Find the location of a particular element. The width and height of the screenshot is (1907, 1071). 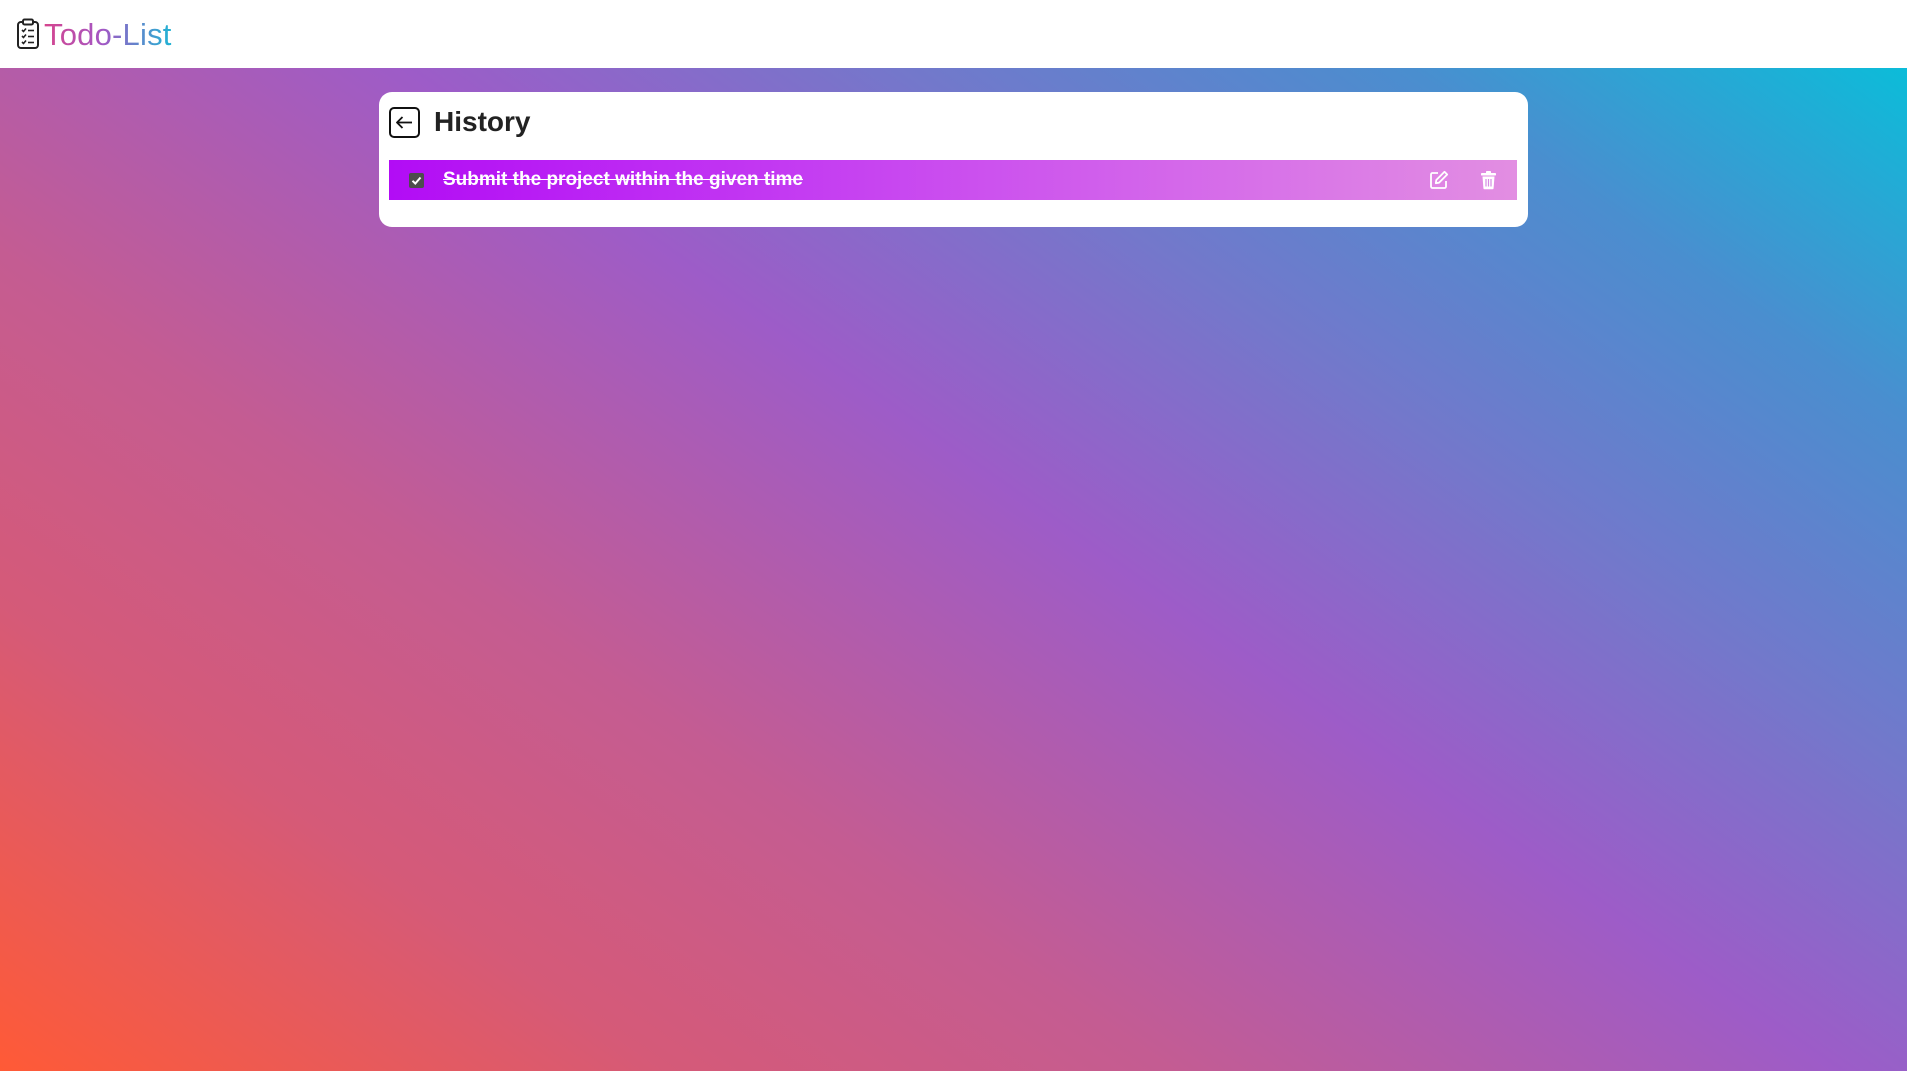

edit-button is located at coordinates (1439, 180).